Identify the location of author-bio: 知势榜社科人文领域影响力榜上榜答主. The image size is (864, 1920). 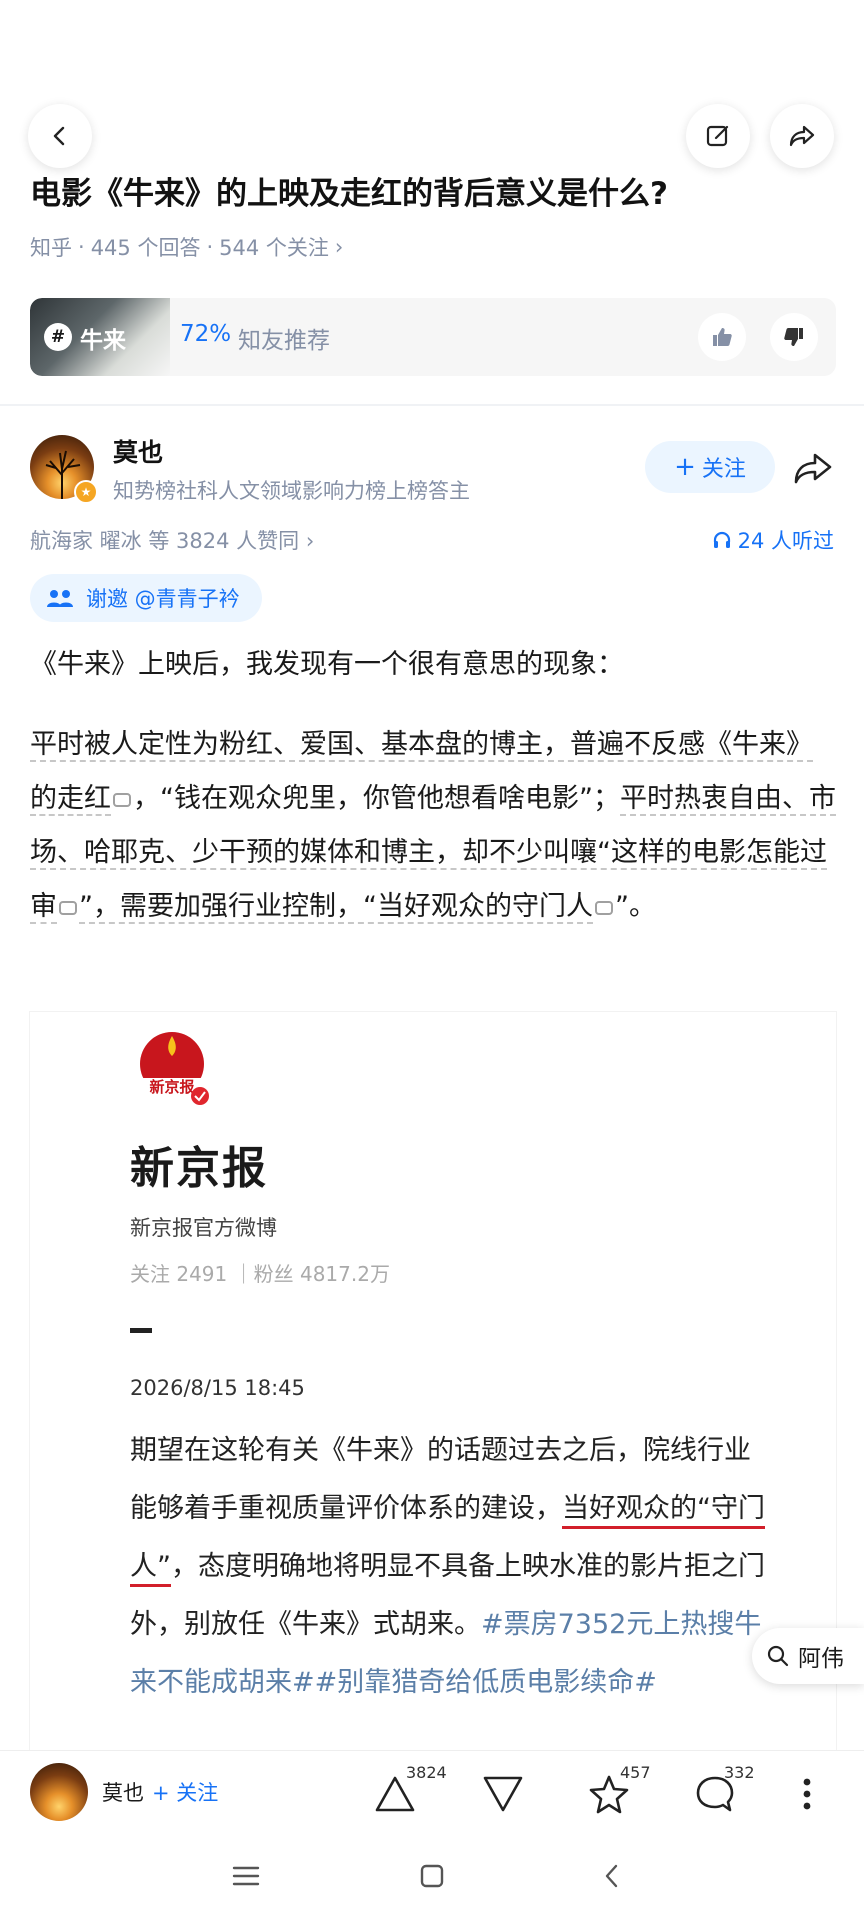
(291, 491).